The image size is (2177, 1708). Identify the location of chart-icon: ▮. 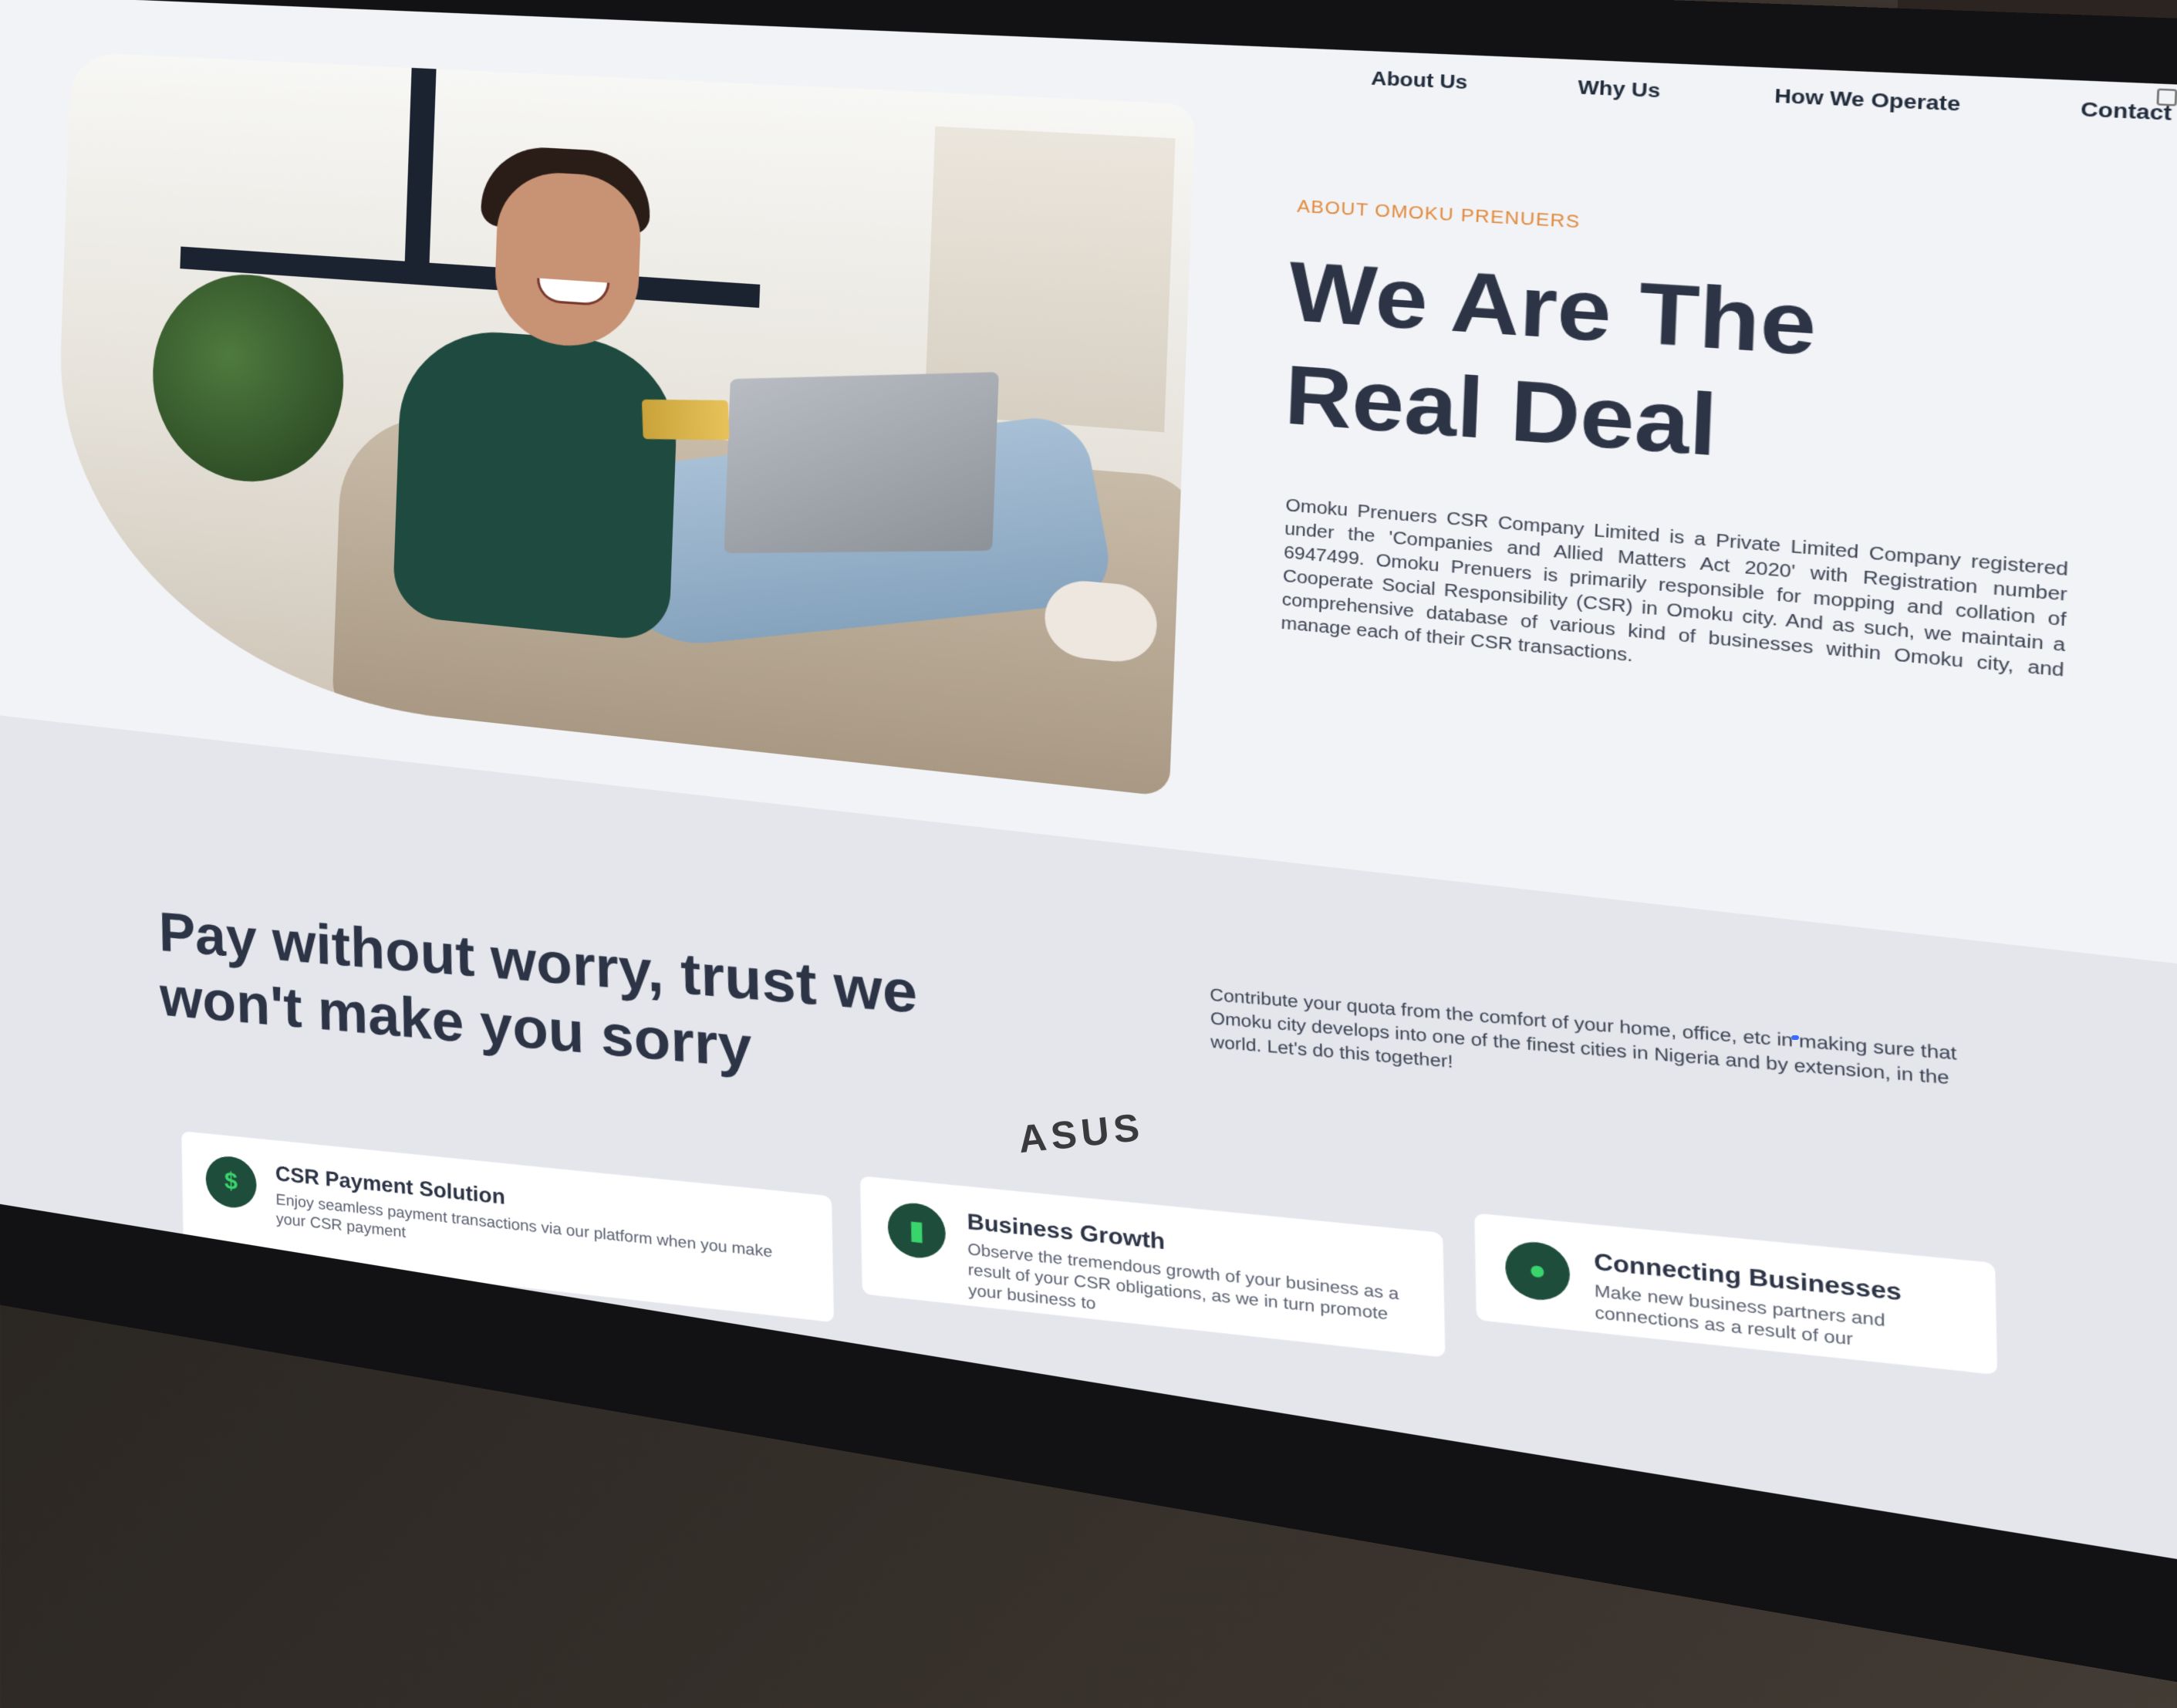
(916, 1230).